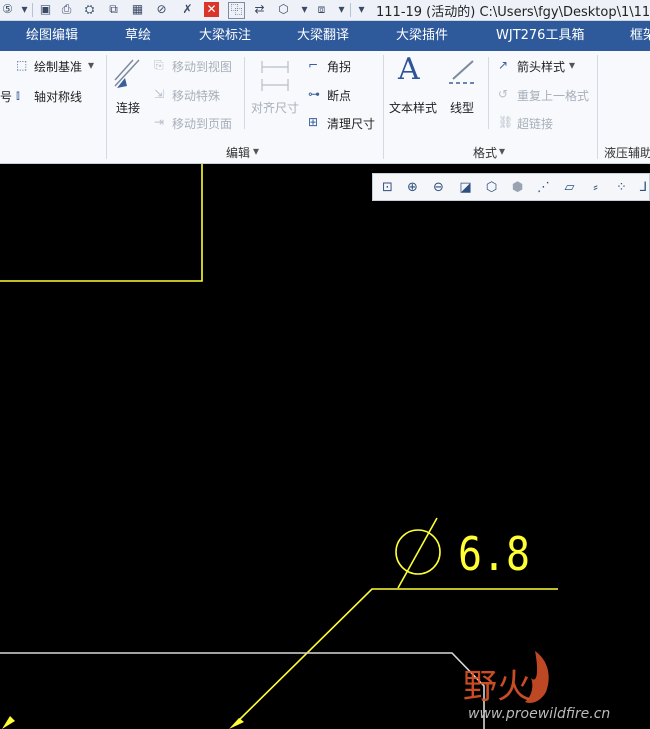 The height and width of the screenshot is (729, 650). I want to click on zoom-in-icon: ⊕, so click(412, 187).